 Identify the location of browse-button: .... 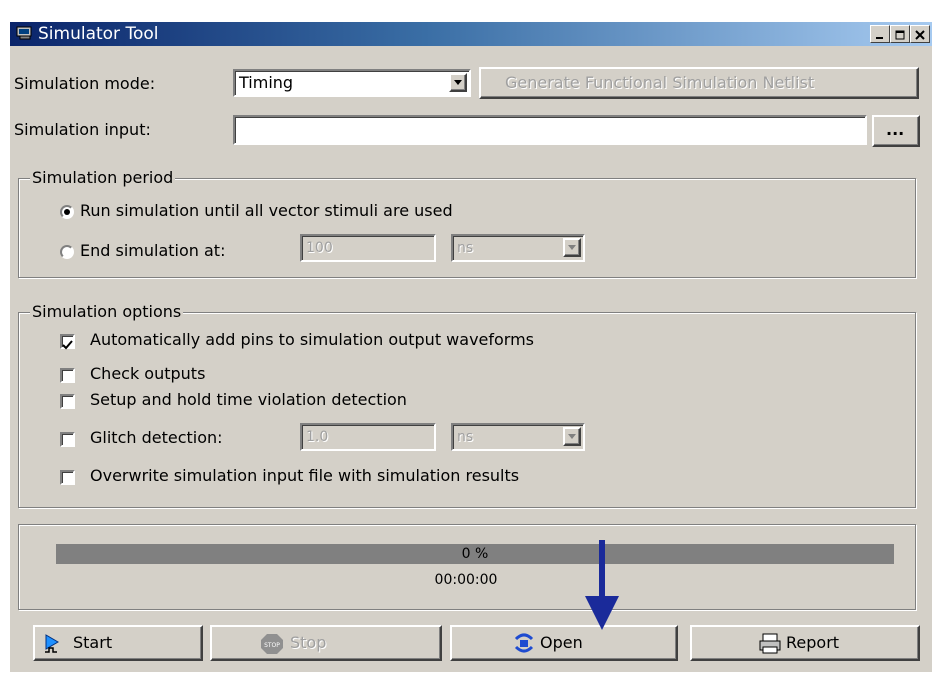
(896, 131).